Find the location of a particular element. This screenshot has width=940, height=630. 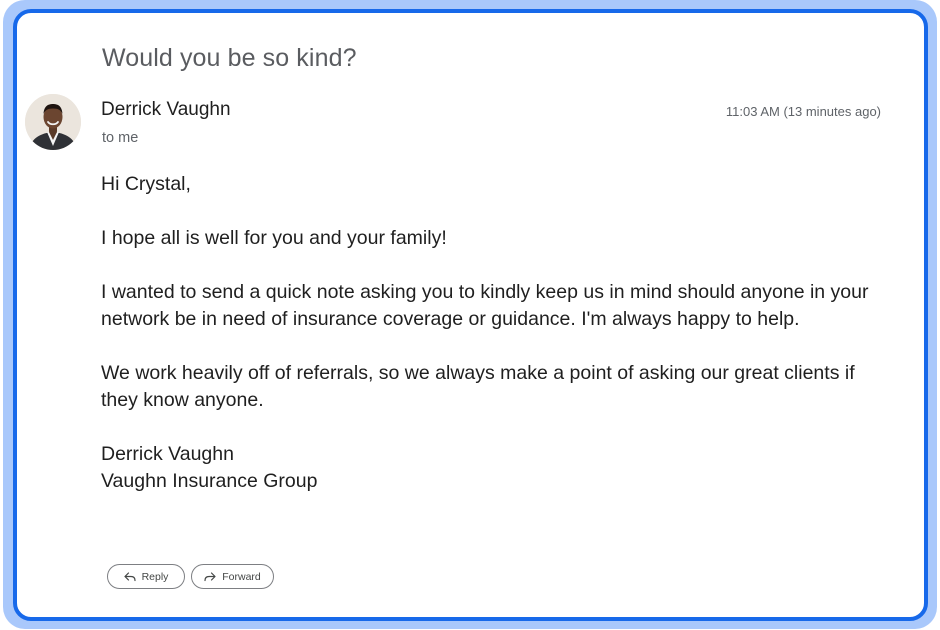

signature-name: Derrick Vaughn is located at coordinates (167, 454).